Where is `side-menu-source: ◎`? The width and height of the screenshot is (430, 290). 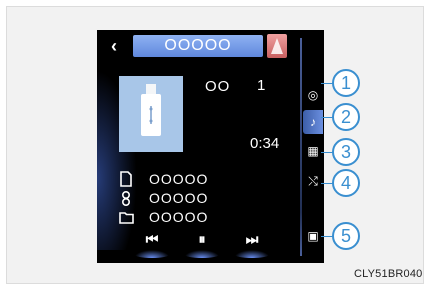
side-menu-source: ◎ is located at coordinates (313, 95).